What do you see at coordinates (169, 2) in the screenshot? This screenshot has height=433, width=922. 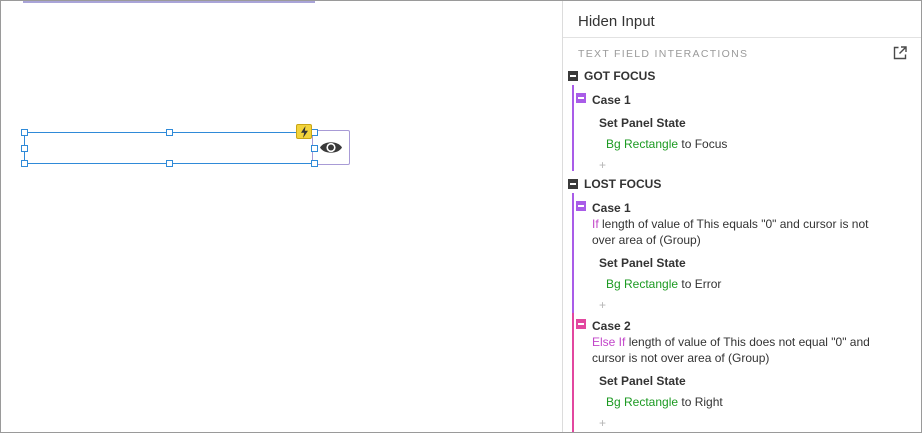 I see `canvas-guide-line` at bounding box center [169, 2].